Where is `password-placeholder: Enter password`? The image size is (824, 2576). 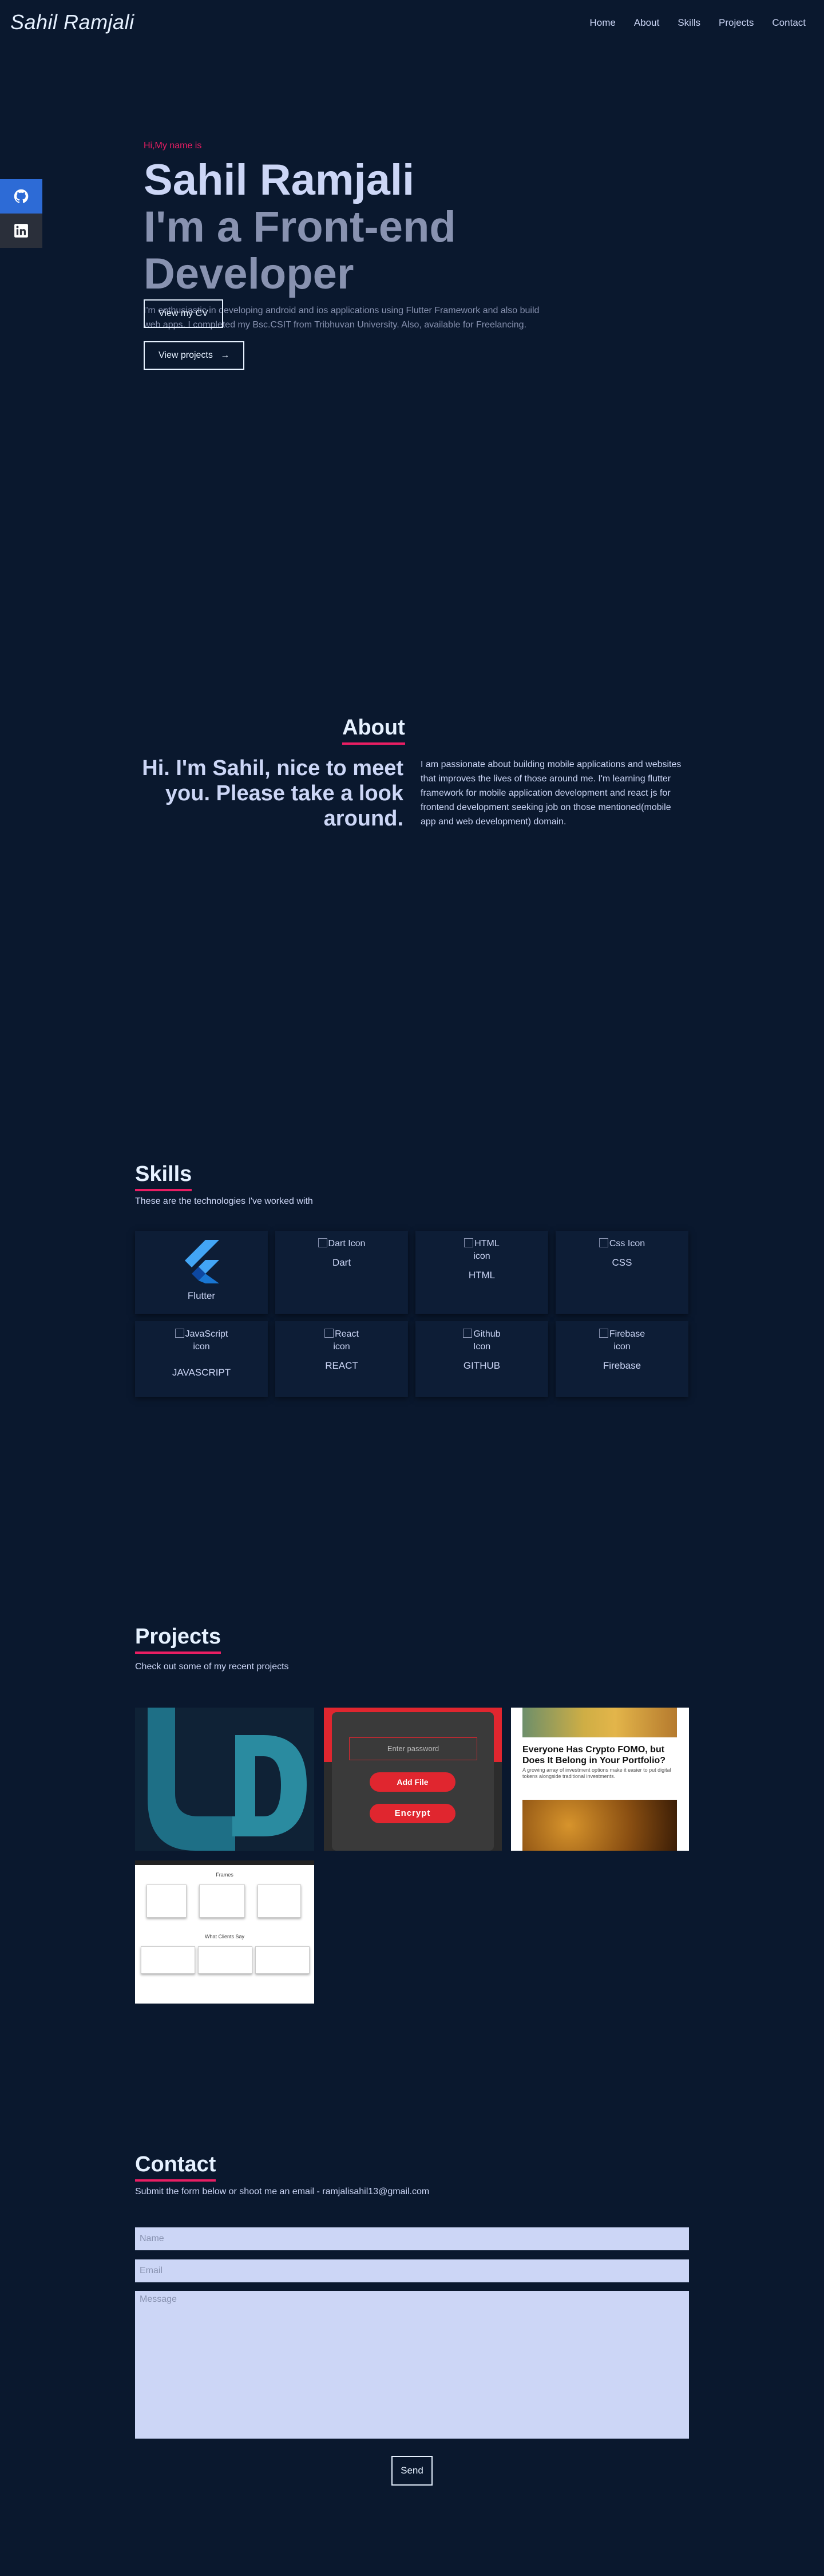 password-placeholder: Enter password is located at coordinates (413, 1748).